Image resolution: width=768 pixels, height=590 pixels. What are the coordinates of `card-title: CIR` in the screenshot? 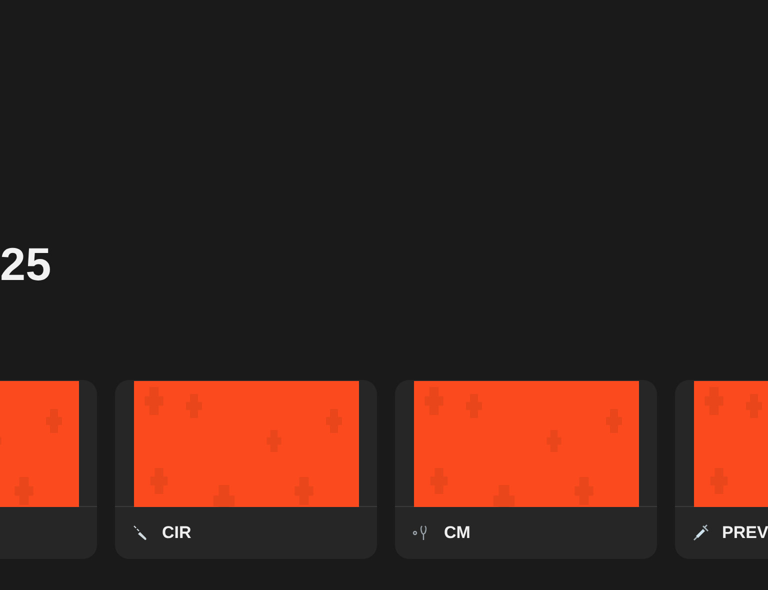 It's located at (177, 533).